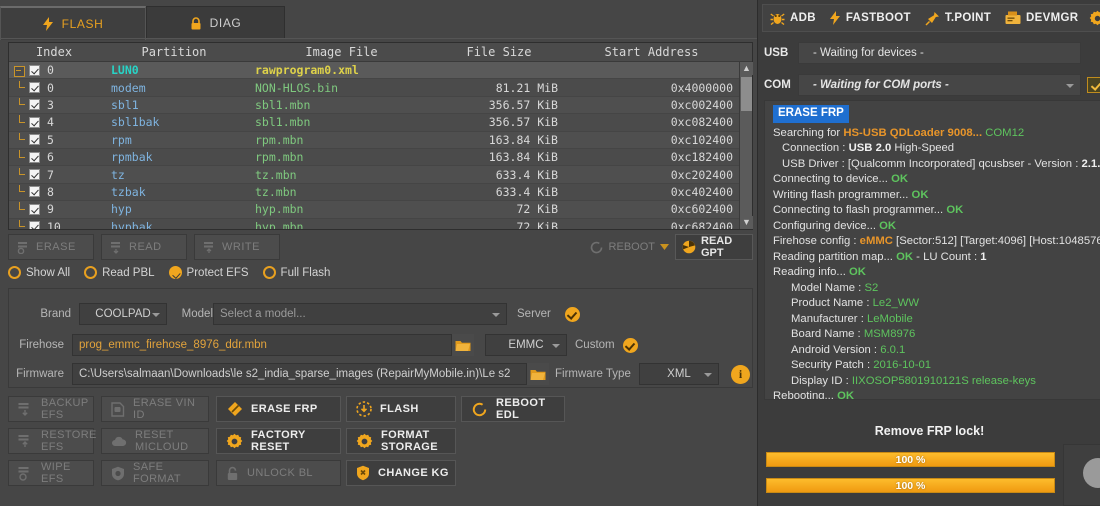 Image resolution: width=1100 pixels, height=506 pixels. I want to click on radio-show-all: Show All, so click(39, 272).